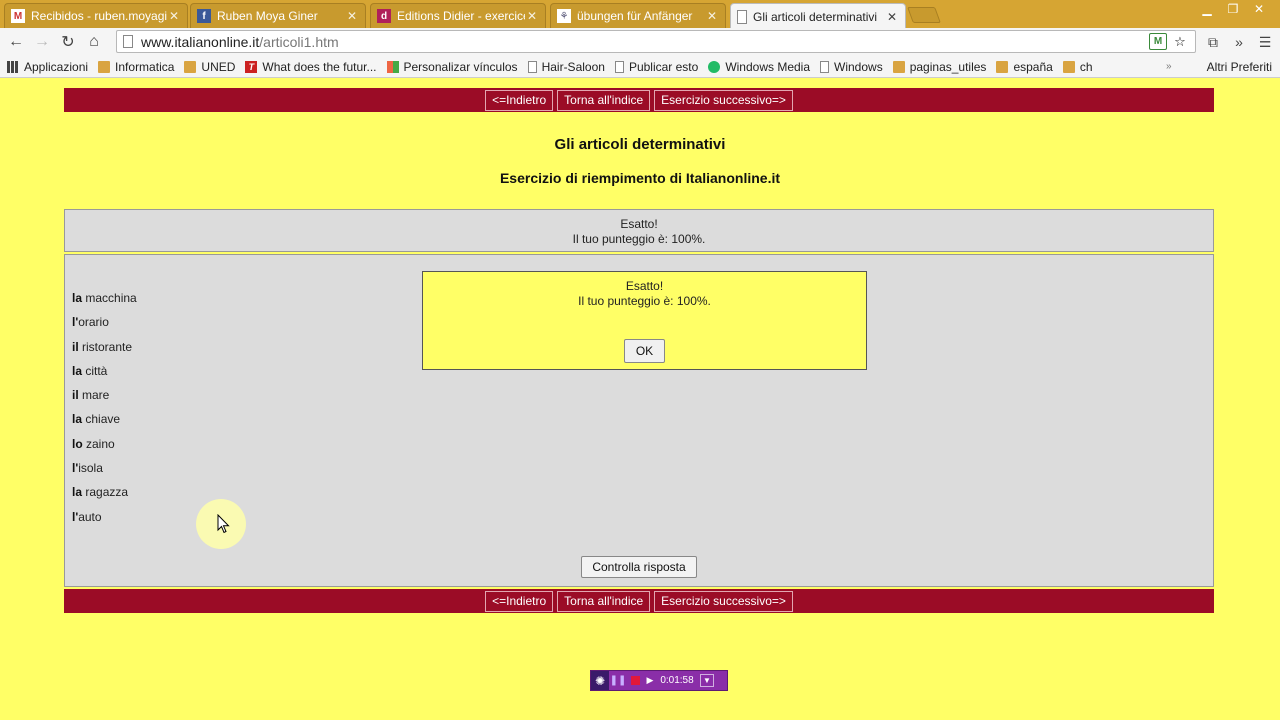 The width and height of the screenshot is (1280, 720). Describe the element at coordinates (1158, 41) in the screenshot. I see `extension-icon: M` at that location.